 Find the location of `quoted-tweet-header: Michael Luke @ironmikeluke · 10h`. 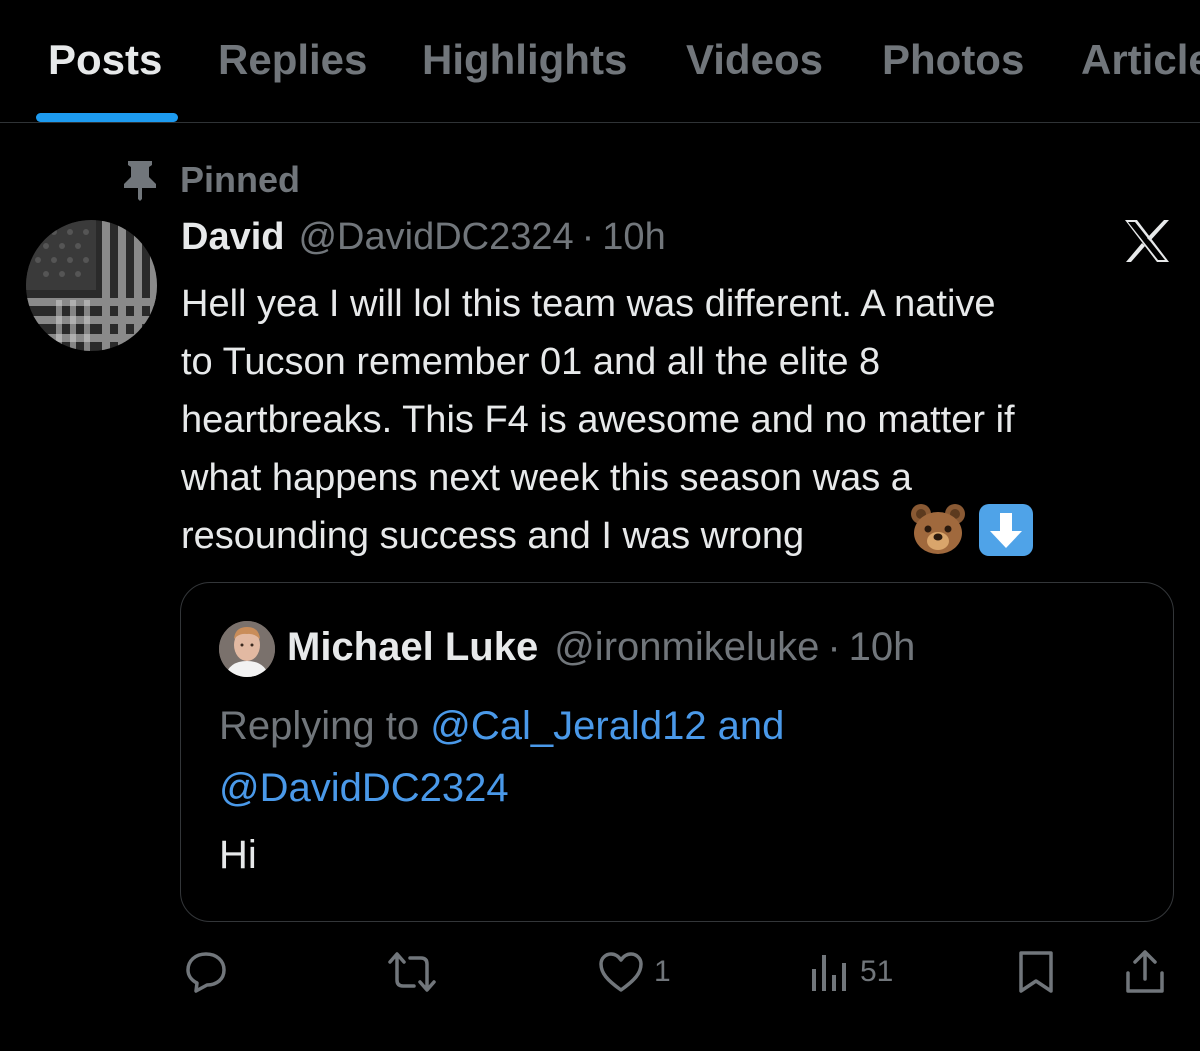

quoted-tweet-header: Michael Luke @ironmikeluke · 10h is located at coordinates (601, 647).